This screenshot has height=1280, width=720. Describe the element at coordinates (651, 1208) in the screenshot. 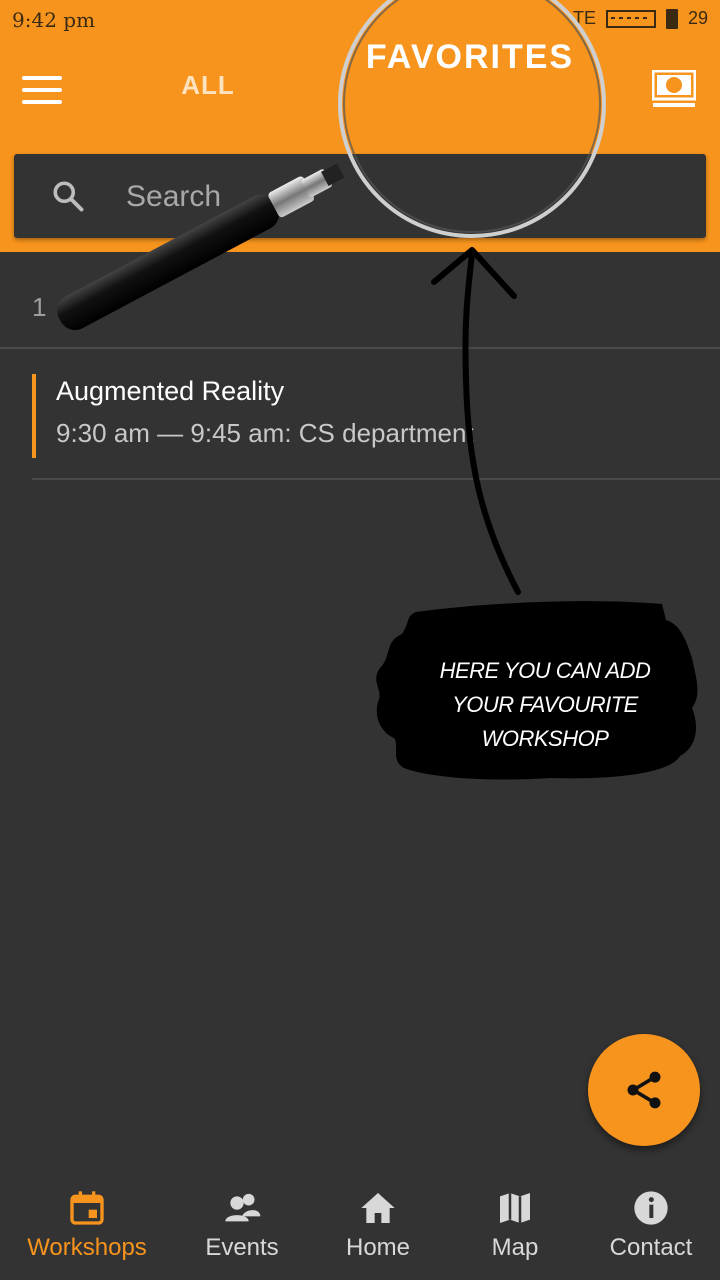

I see `info-icon` at that location.